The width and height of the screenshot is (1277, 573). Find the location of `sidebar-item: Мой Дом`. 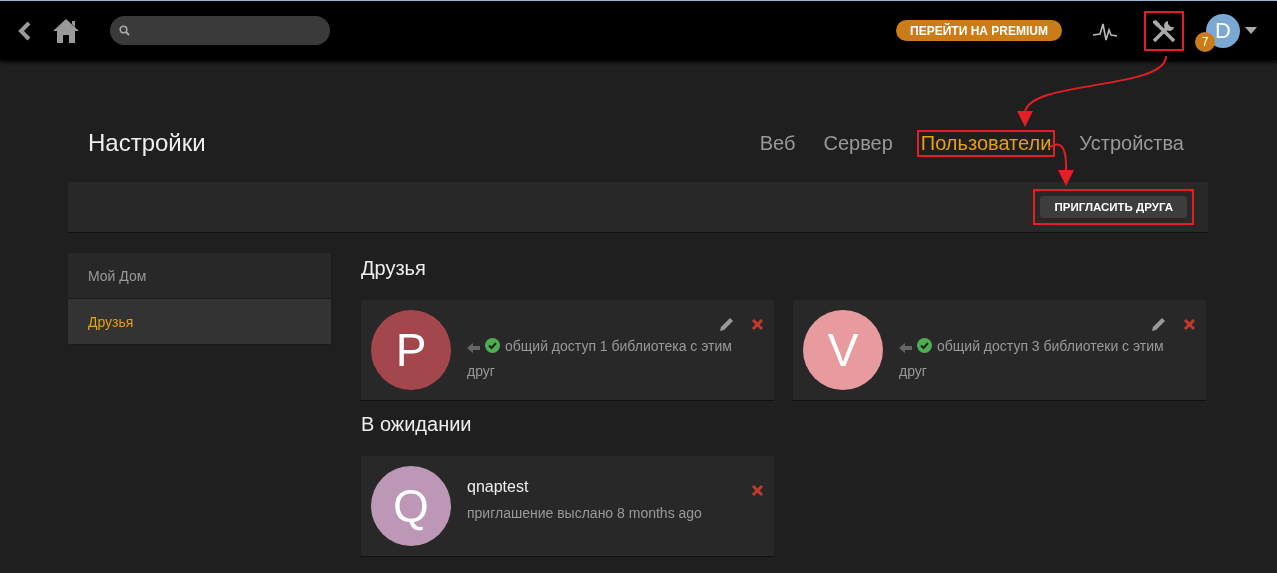

sidebar-item: Мой Дом is located at coordinates (199, 276).